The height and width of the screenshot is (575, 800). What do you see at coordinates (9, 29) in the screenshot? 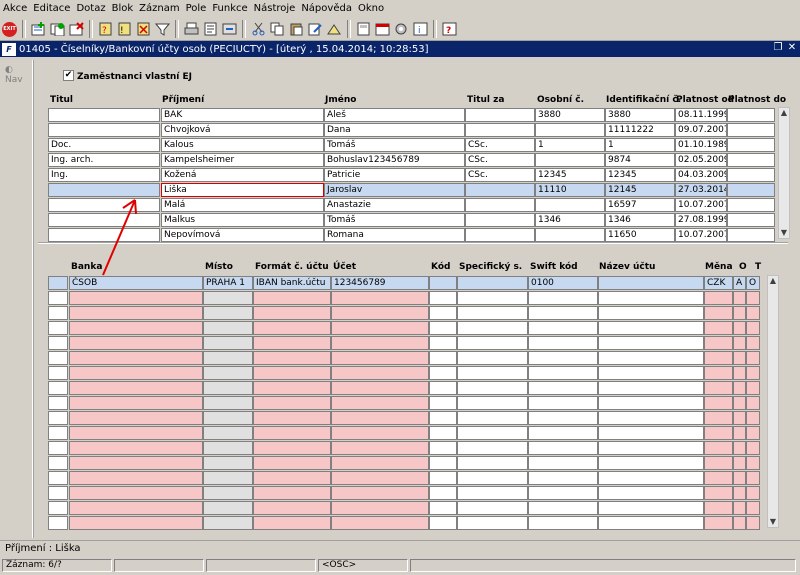
I see `exit-button: EXIT` at bounding box center [9, 29].